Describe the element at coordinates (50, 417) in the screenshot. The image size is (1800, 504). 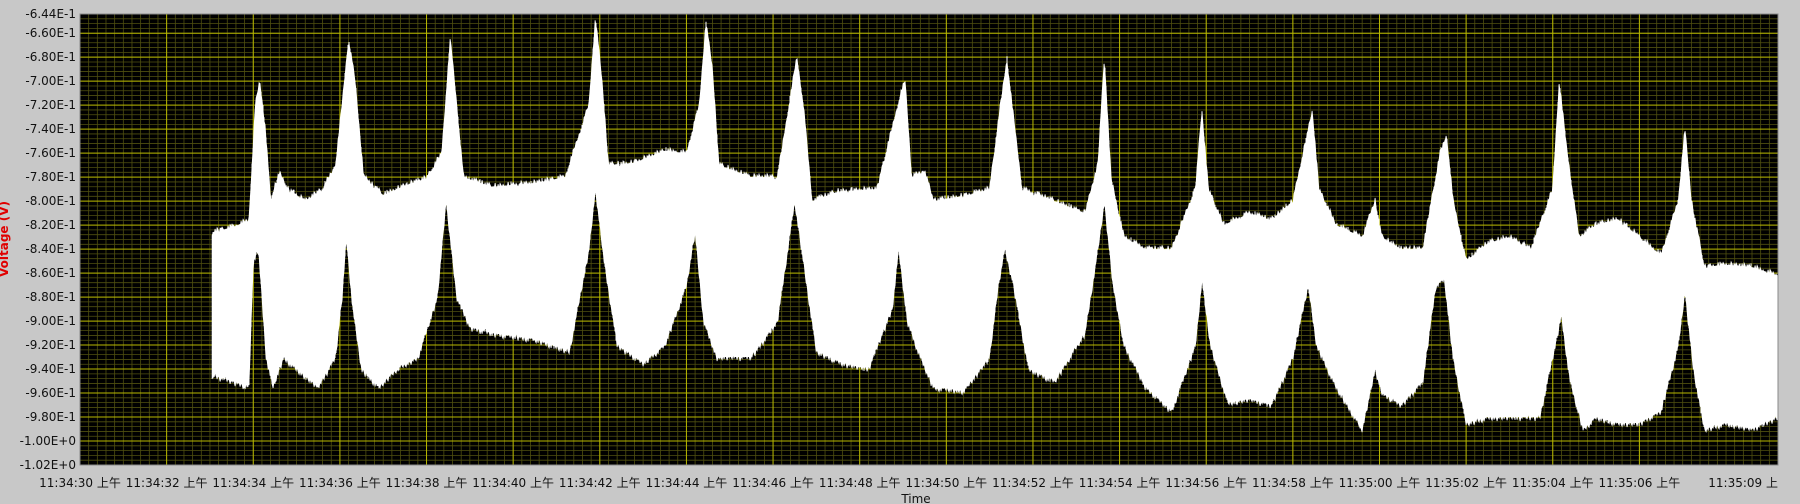
I see `y-tick-label: -9.80E-1` at that location.